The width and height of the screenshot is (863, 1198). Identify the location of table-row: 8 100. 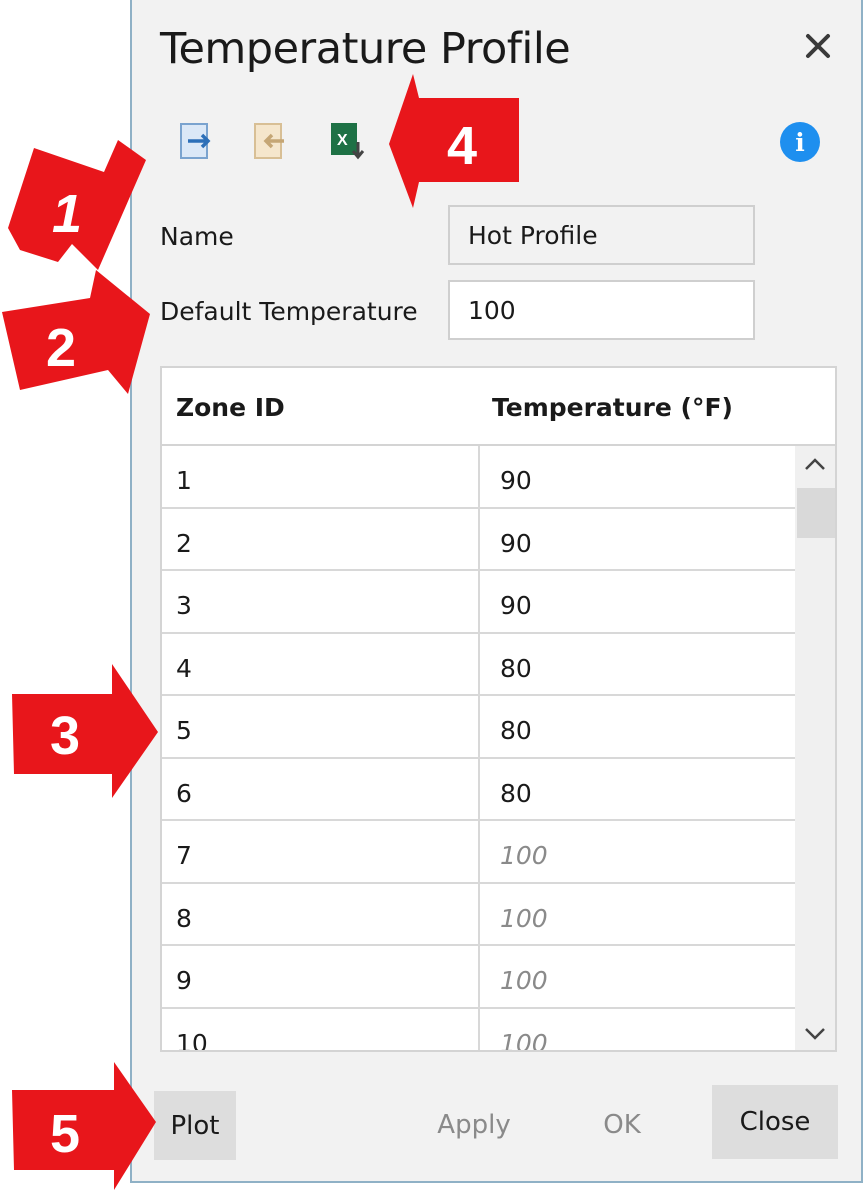
(478, 914).